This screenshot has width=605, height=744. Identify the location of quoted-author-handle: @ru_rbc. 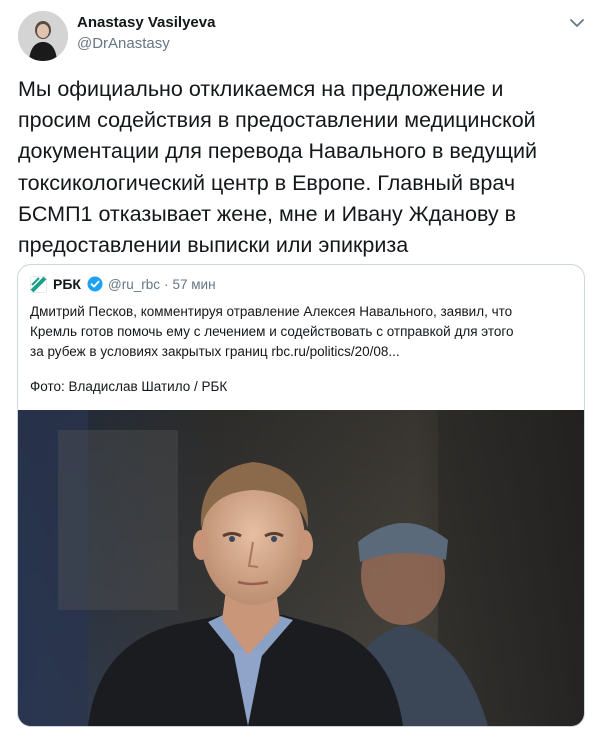
(134, 284).